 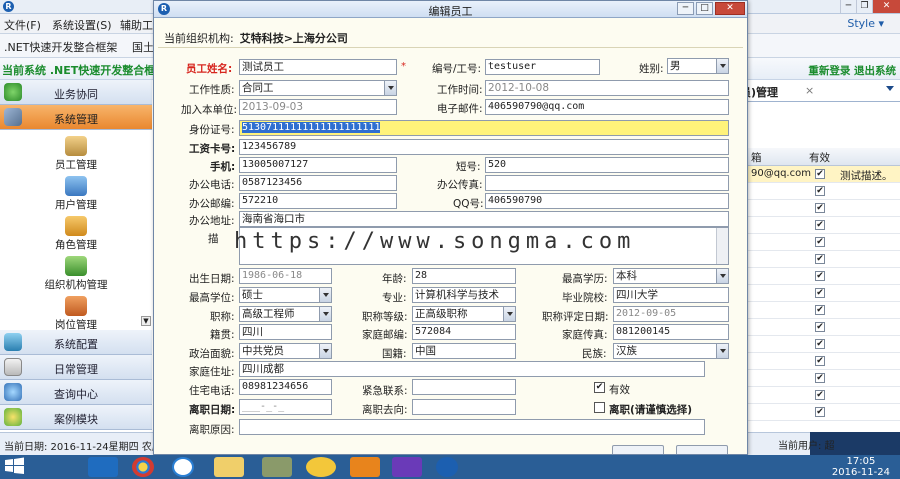 I want to click on joindate-field: 2013-09-03, so click(x=318, y=107).